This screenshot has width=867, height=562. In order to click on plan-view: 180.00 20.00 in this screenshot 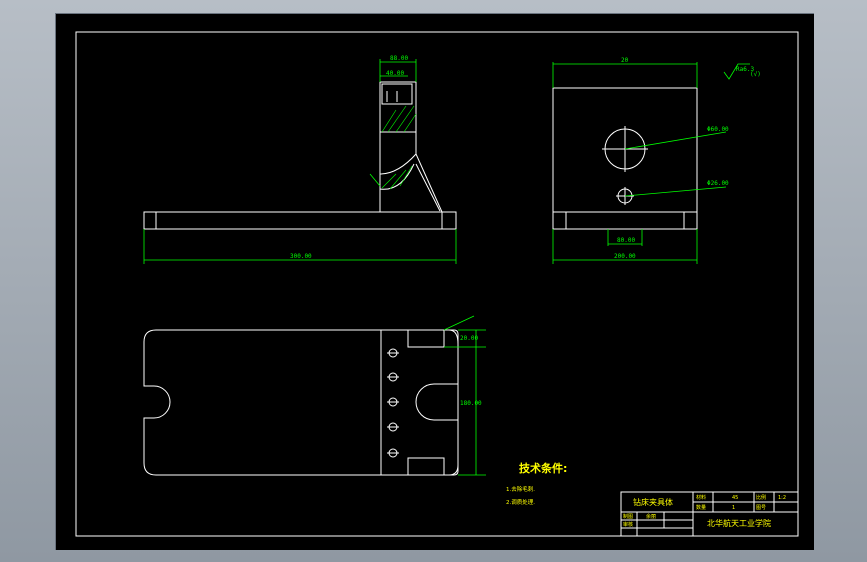, I will do `click(314, 395)`.